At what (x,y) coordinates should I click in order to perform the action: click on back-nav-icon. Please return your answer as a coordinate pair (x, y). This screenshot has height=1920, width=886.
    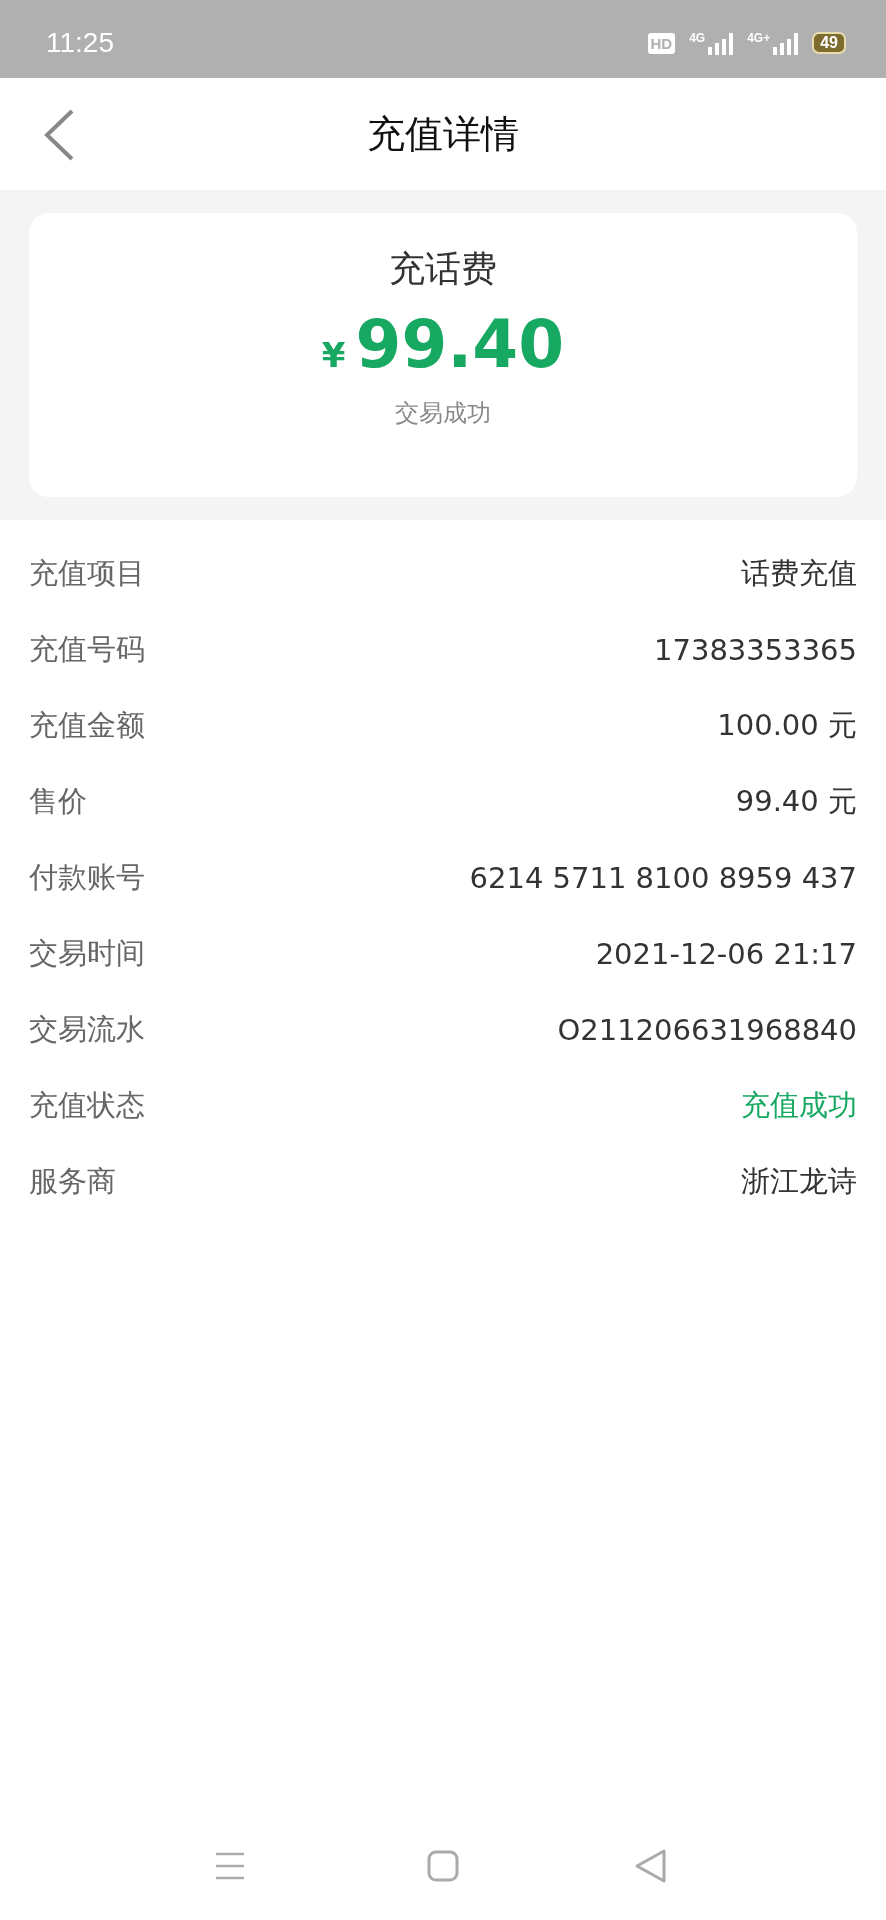
    Looking at the image, I should click on (651, 1866).